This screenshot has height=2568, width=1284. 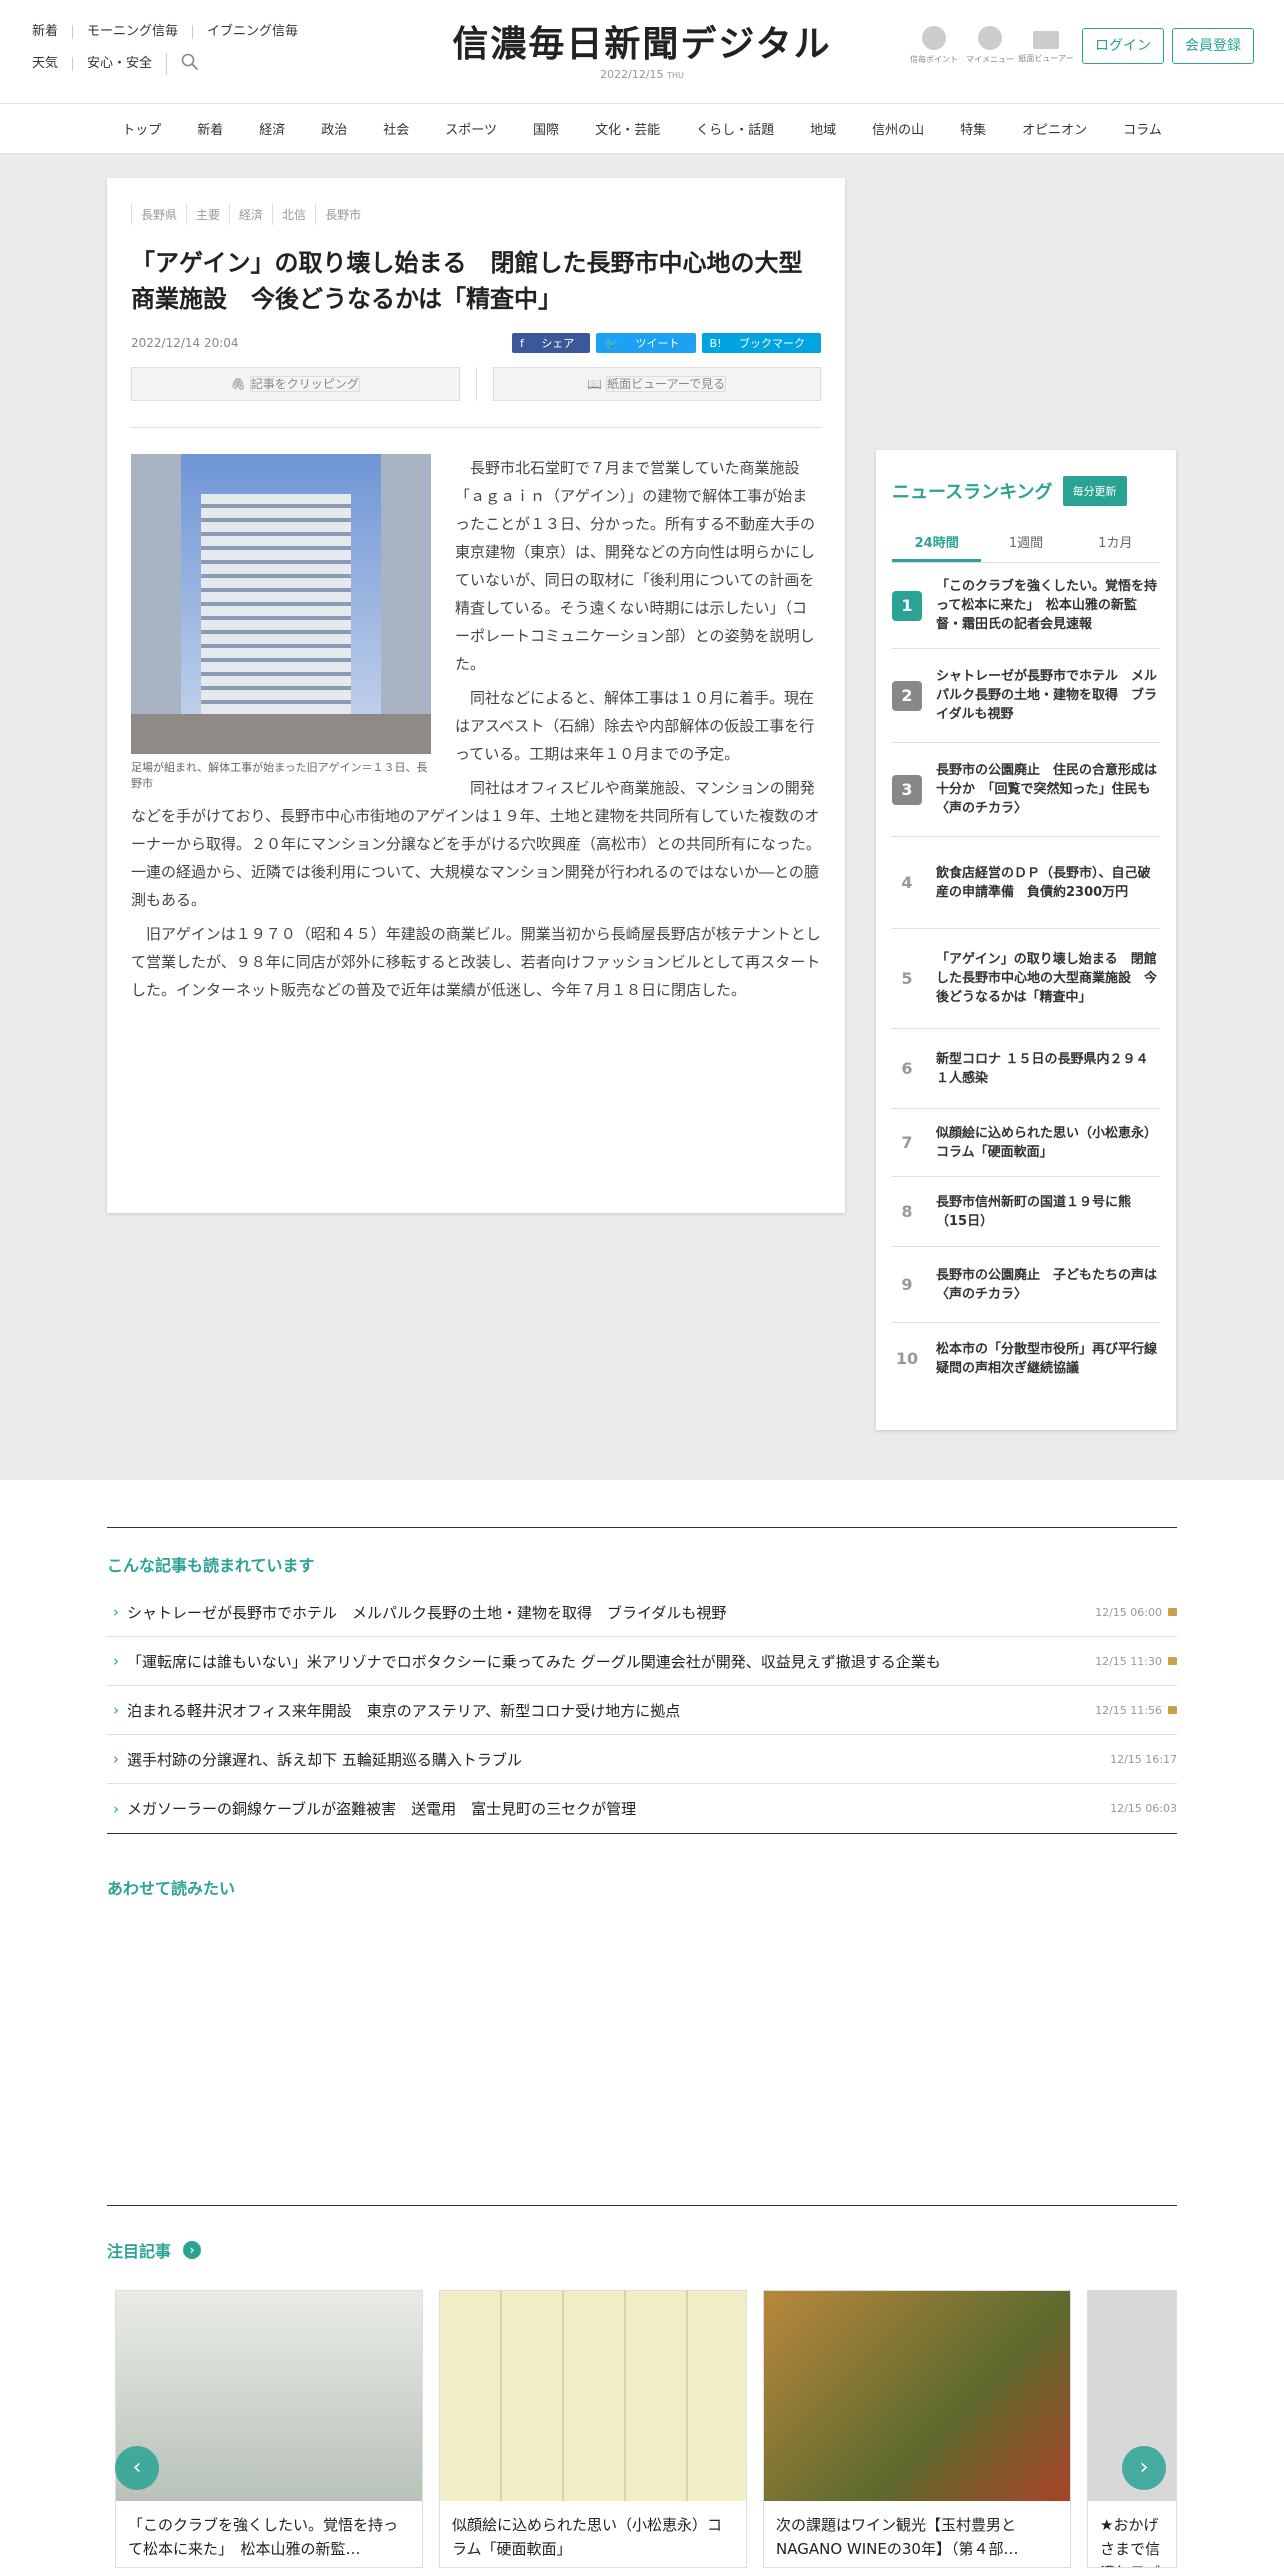 I want to click on nav-item: 社会, so click(x=396, y=128).